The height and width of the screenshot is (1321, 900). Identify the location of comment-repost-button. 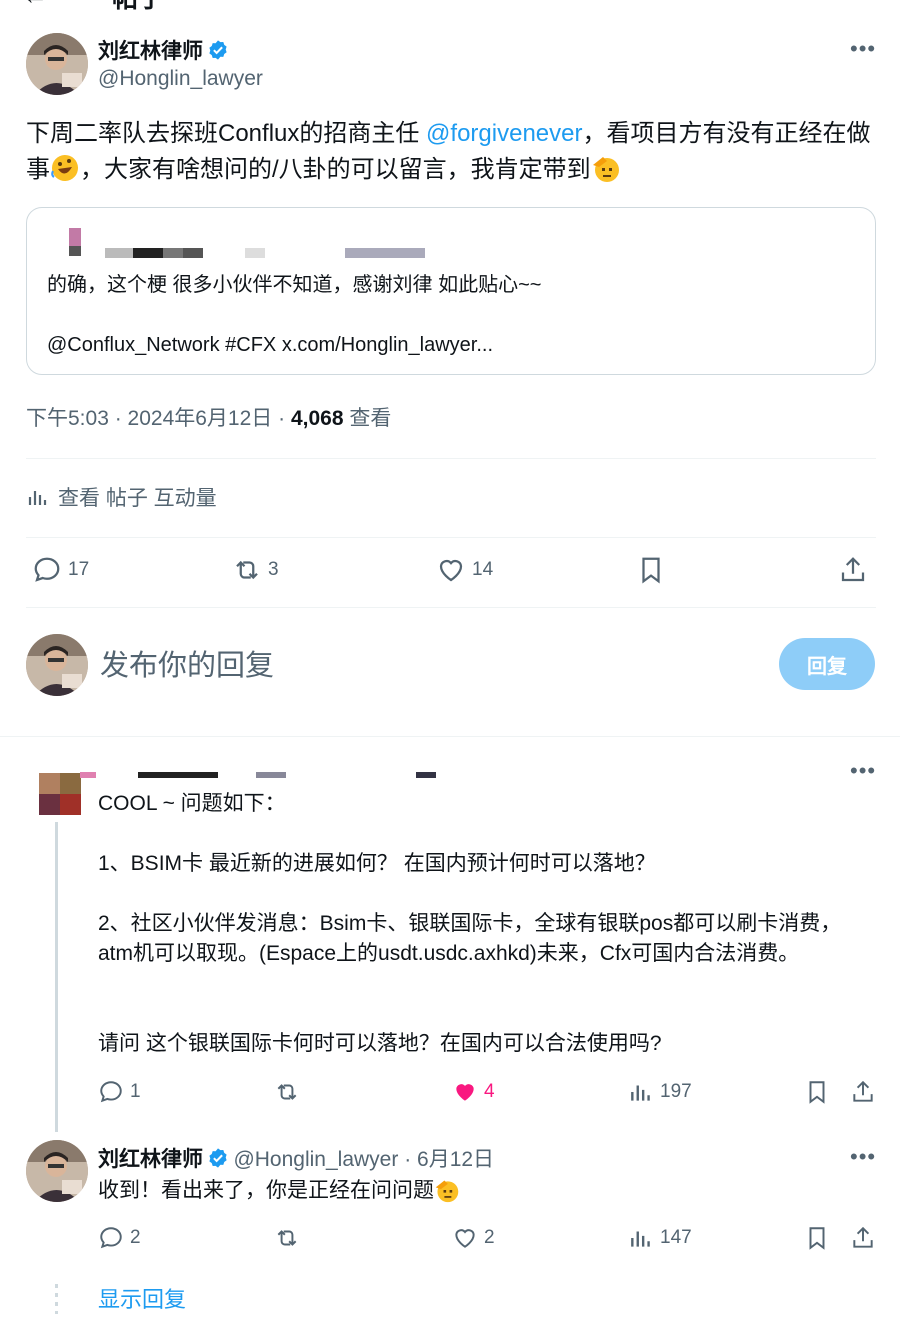
(290, 1092).